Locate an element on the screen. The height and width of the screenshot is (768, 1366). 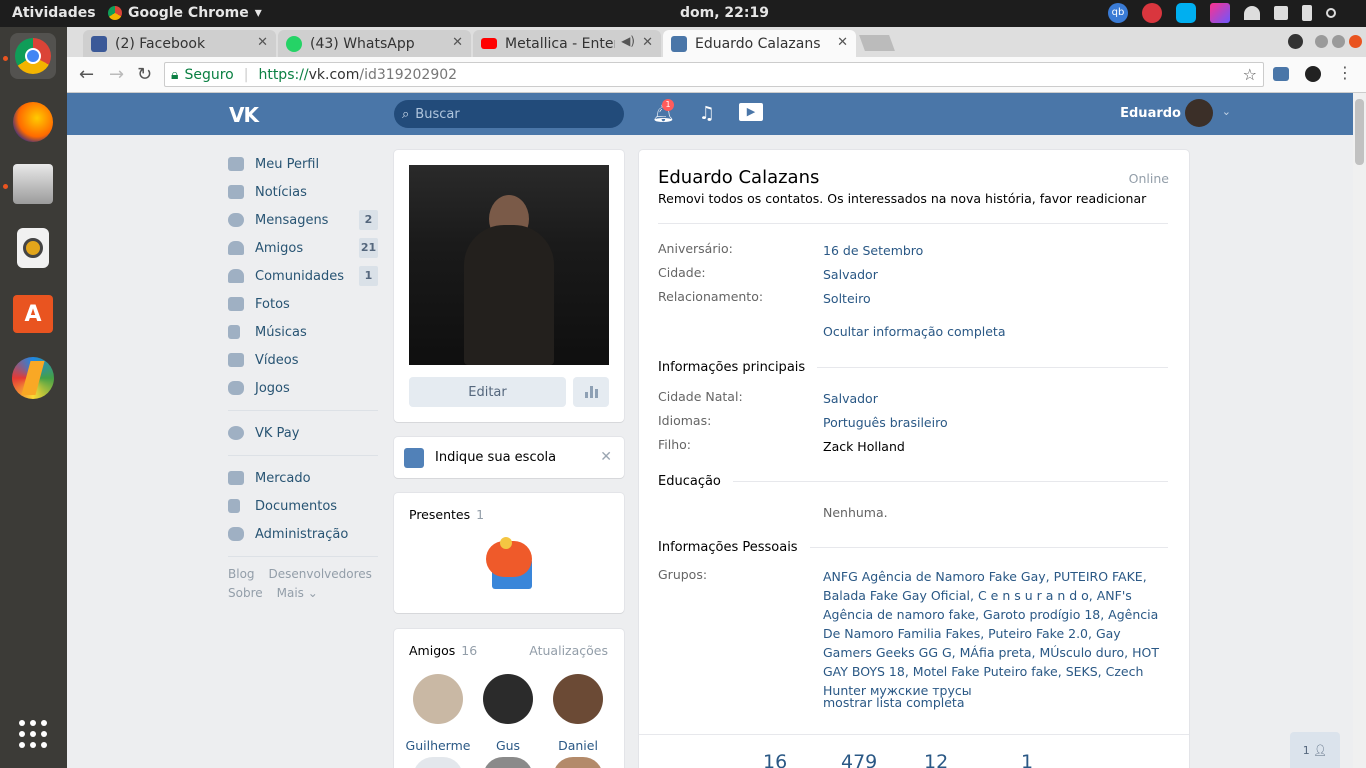
counter-value: 16 is located at coordinates (775, 759).